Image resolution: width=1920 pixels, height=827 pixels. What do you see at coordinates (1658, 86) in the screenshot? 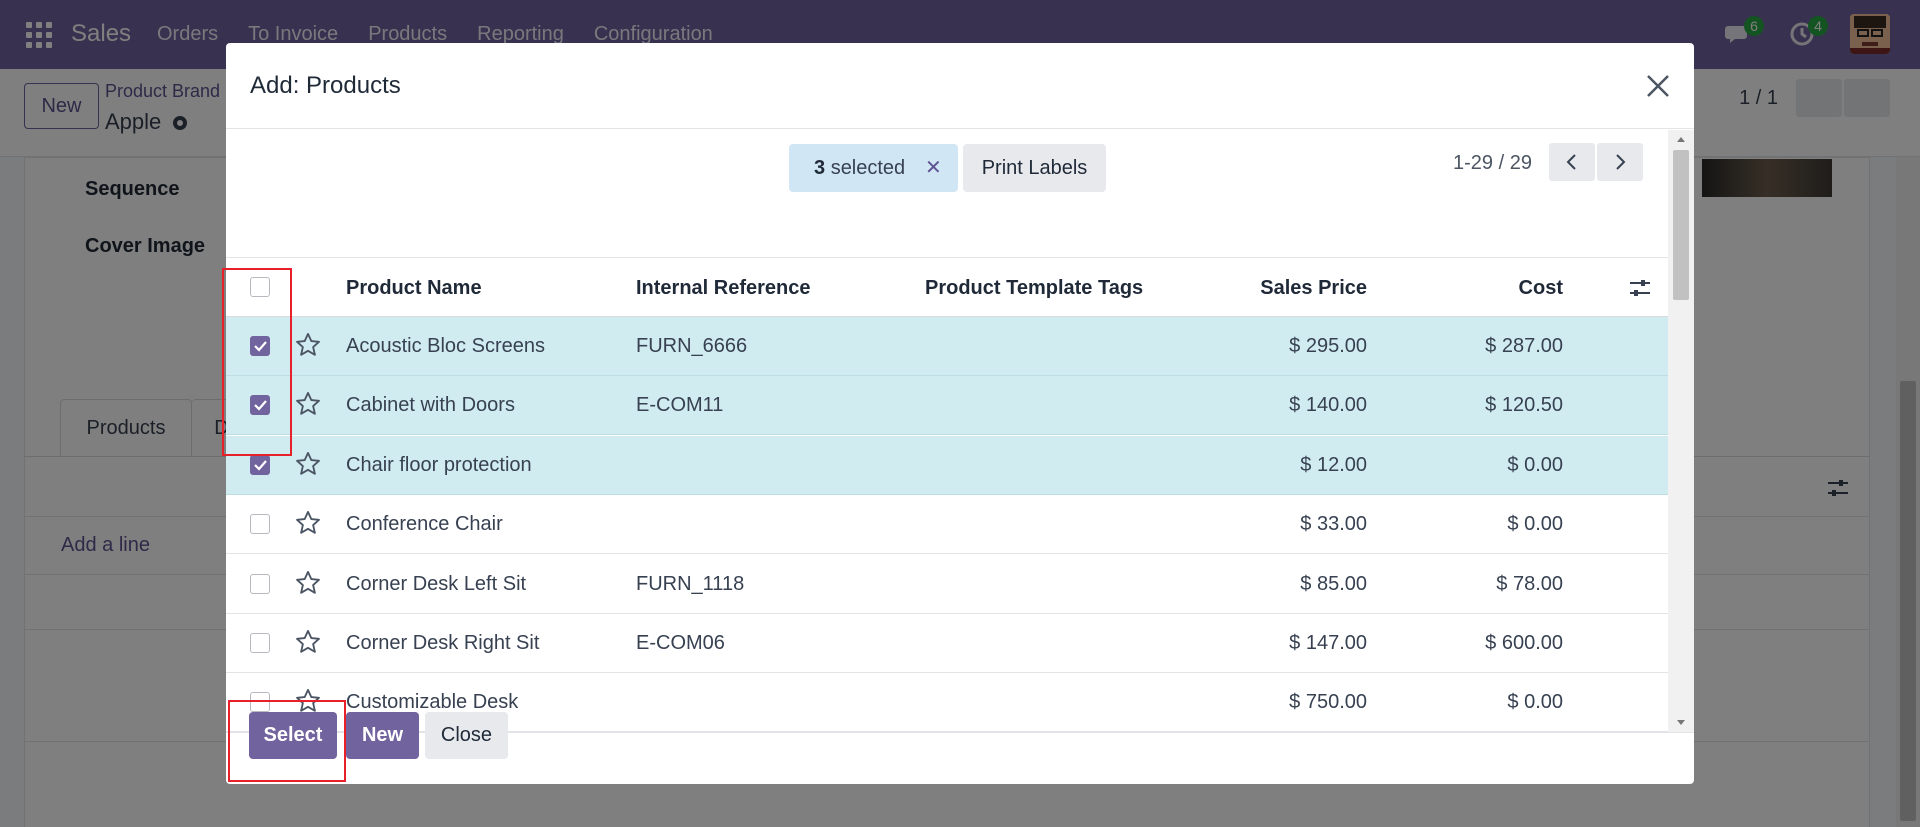
I see `close-icon` at bounding box center [1658, 86].